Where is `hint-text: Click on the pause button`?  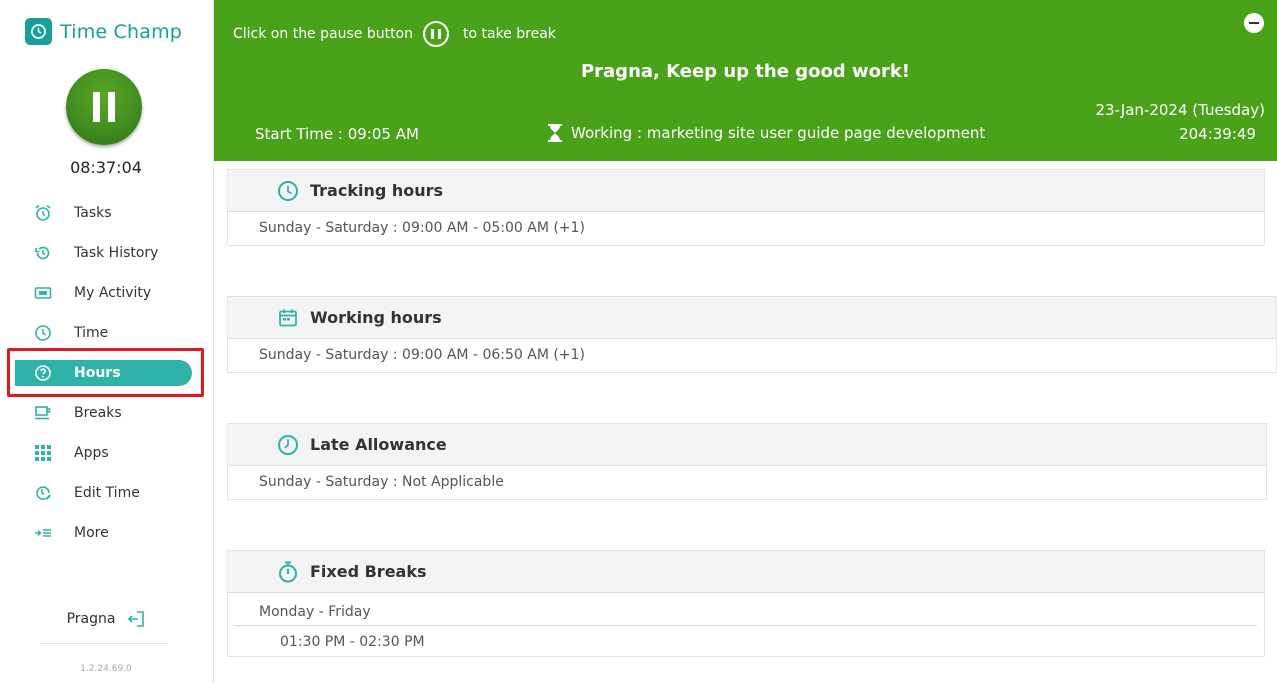 hint-text: Click on the pause button is located at coordinates (323, 34).